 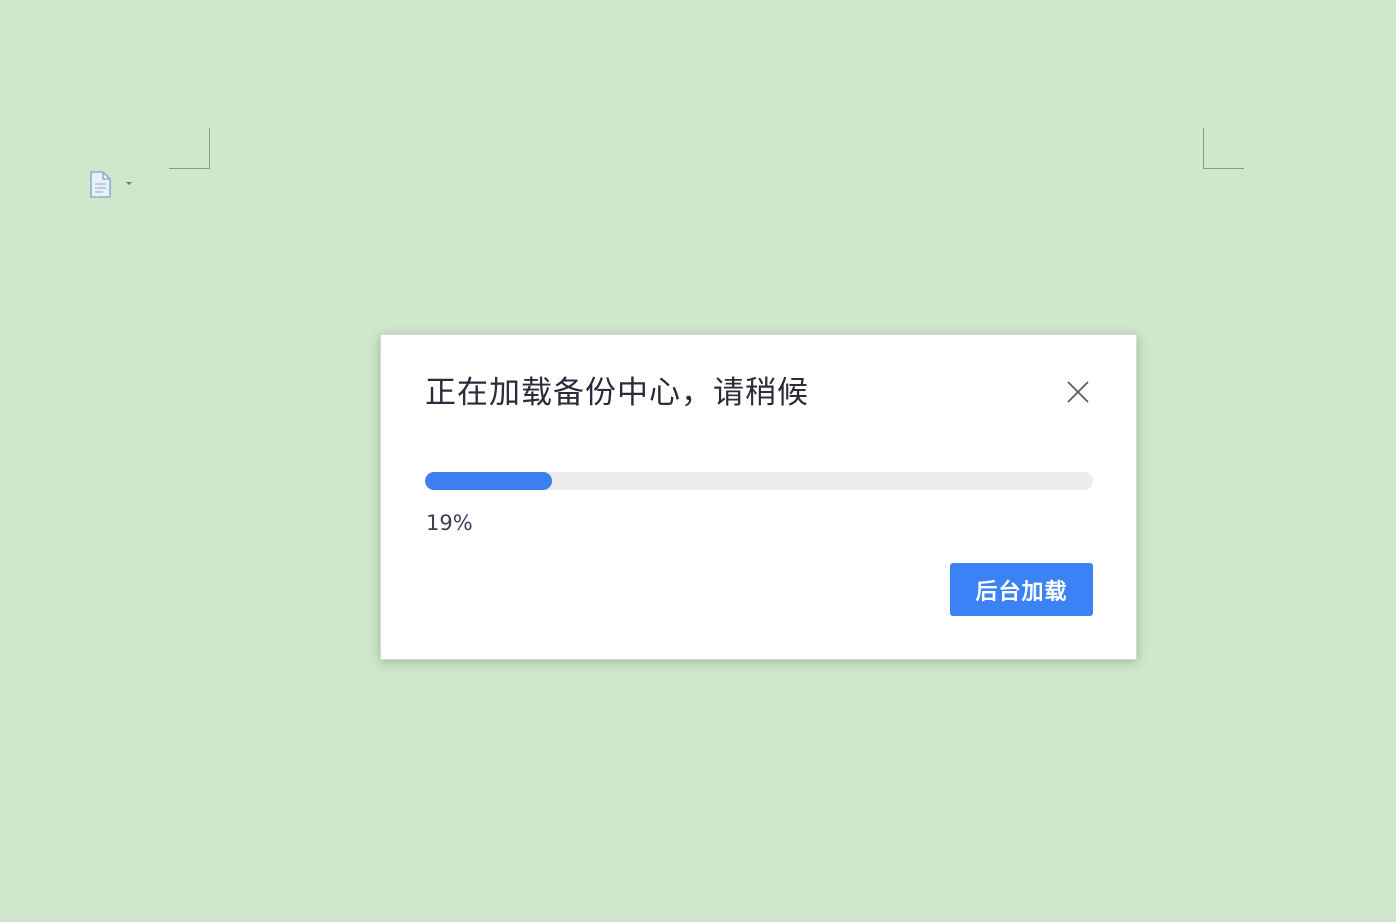 I want to click on close-button, so click(x=1078, y=392).